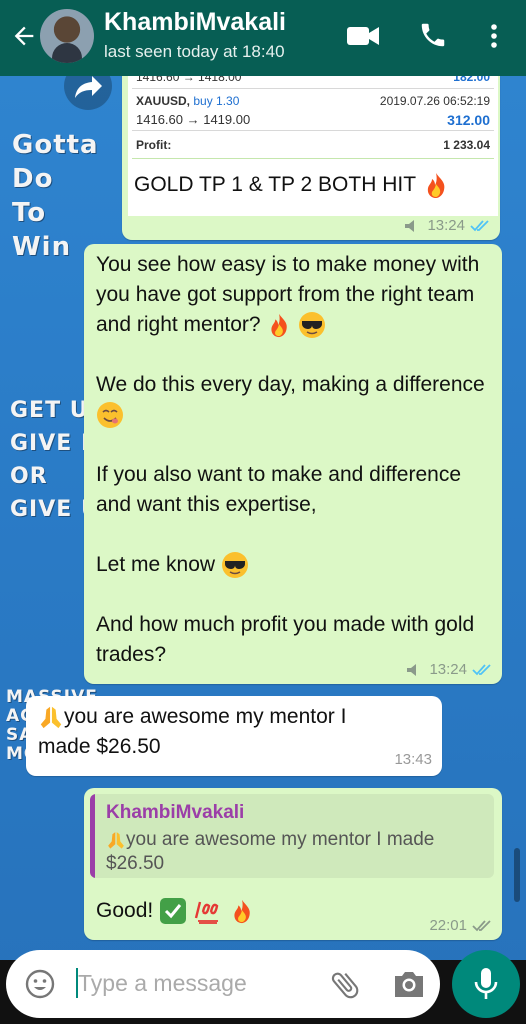 Image resolution: width=526 pixels, height=1024 pixels. Describe the element at coordinates (110, 415) in the screenshot. I see `yum-emoji-icon` at that location.